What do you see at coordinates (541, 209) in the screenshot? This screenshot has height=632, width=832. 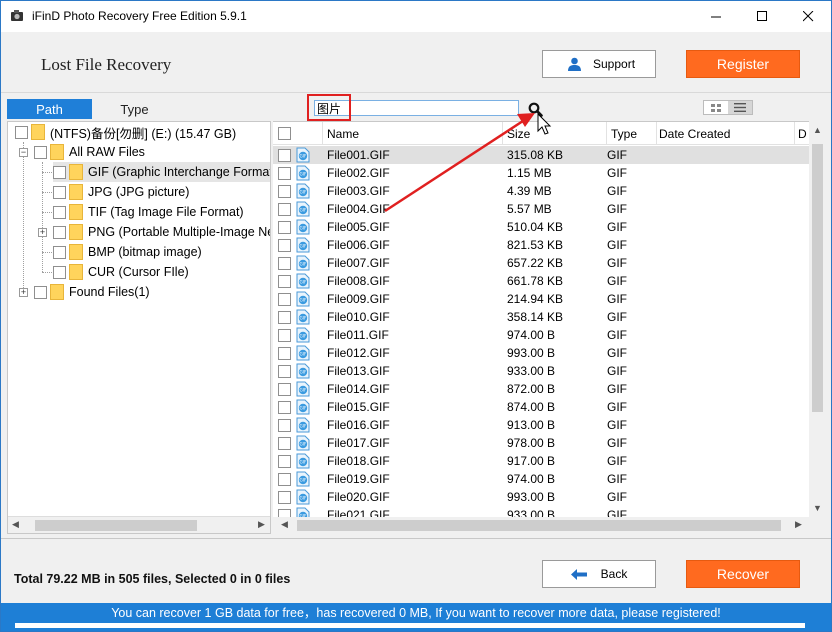 I see `table-row: GIF File004.GIF 5.57 MB GIF` at bounding box center [541, 209].